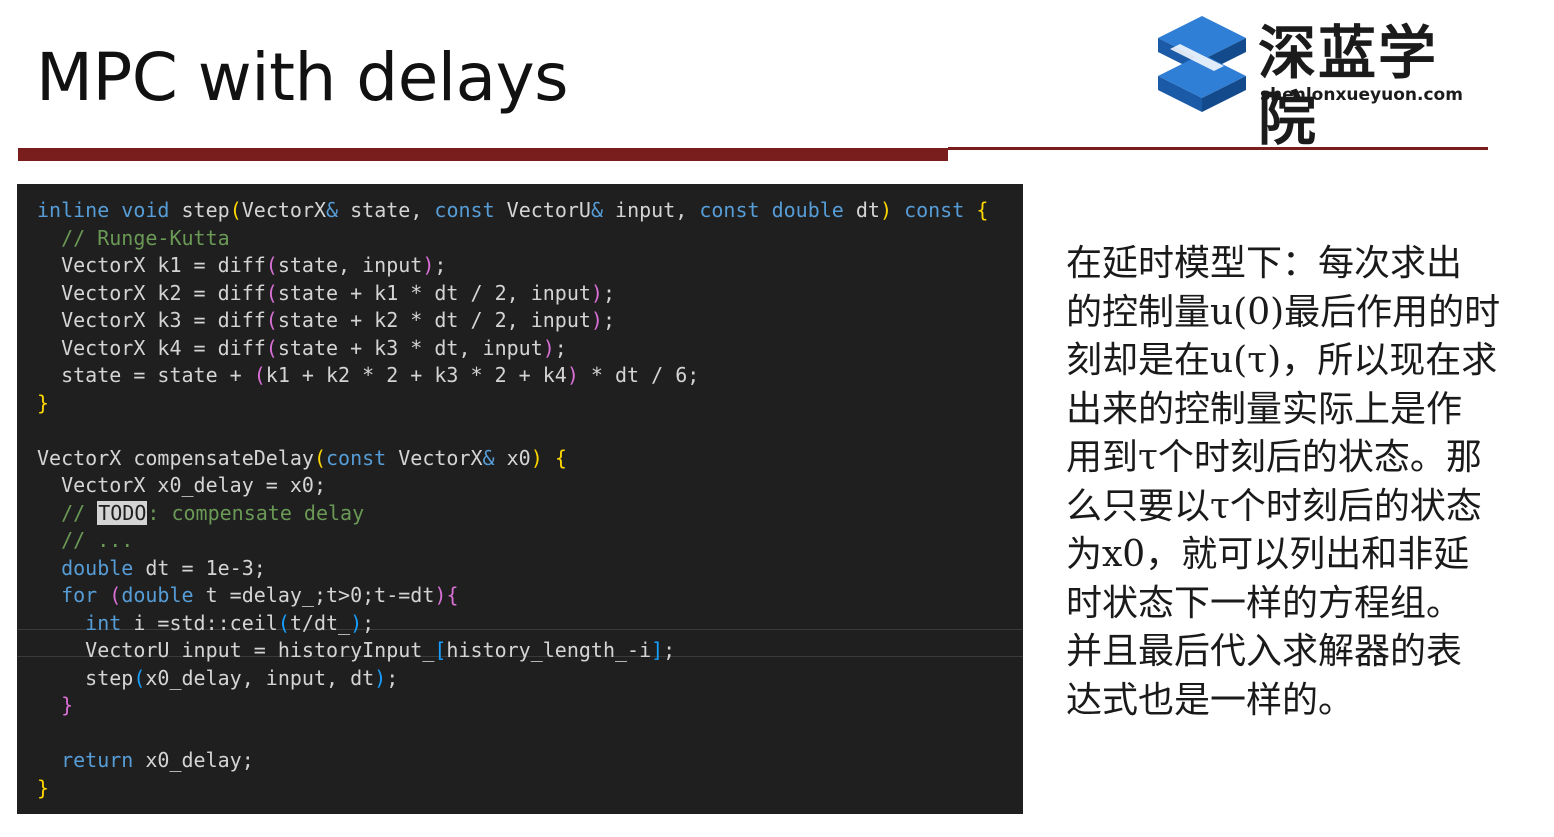 The image size is (1554, 837). What do you see at coordinates (1264, 409) in the screenshot?
I see `description-line: 出来的控制量实际上是作` at bounding box center [1264, 409].